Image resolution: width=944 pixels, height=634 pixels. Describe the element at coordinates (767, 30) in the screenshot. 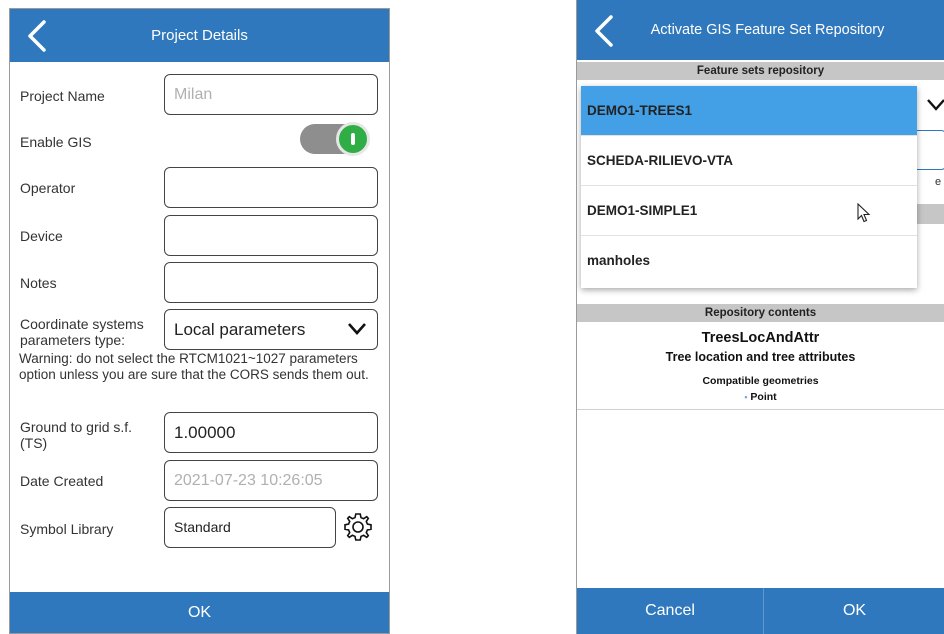

I see `page-title: Activate GIS Feature Set Repository` at that location.